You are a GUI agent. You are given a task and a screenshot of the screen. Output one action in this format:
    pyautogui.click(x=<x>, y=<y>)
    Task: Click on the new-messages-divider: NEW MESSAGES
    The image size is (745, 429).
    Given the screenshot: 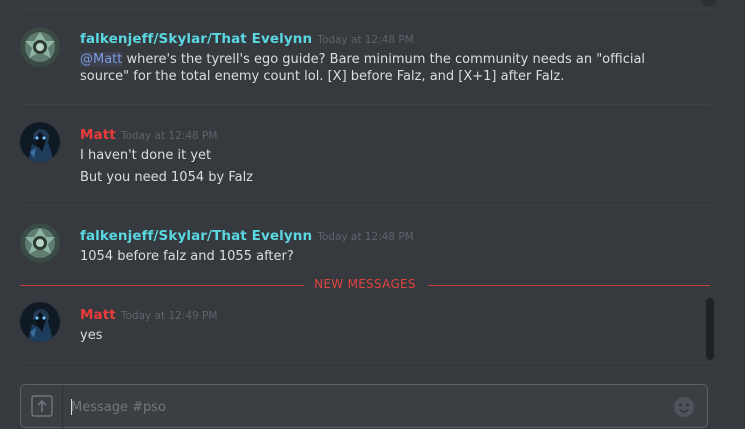 What is the action you would take?
    pyautogui.click(x=365, y=285)
    